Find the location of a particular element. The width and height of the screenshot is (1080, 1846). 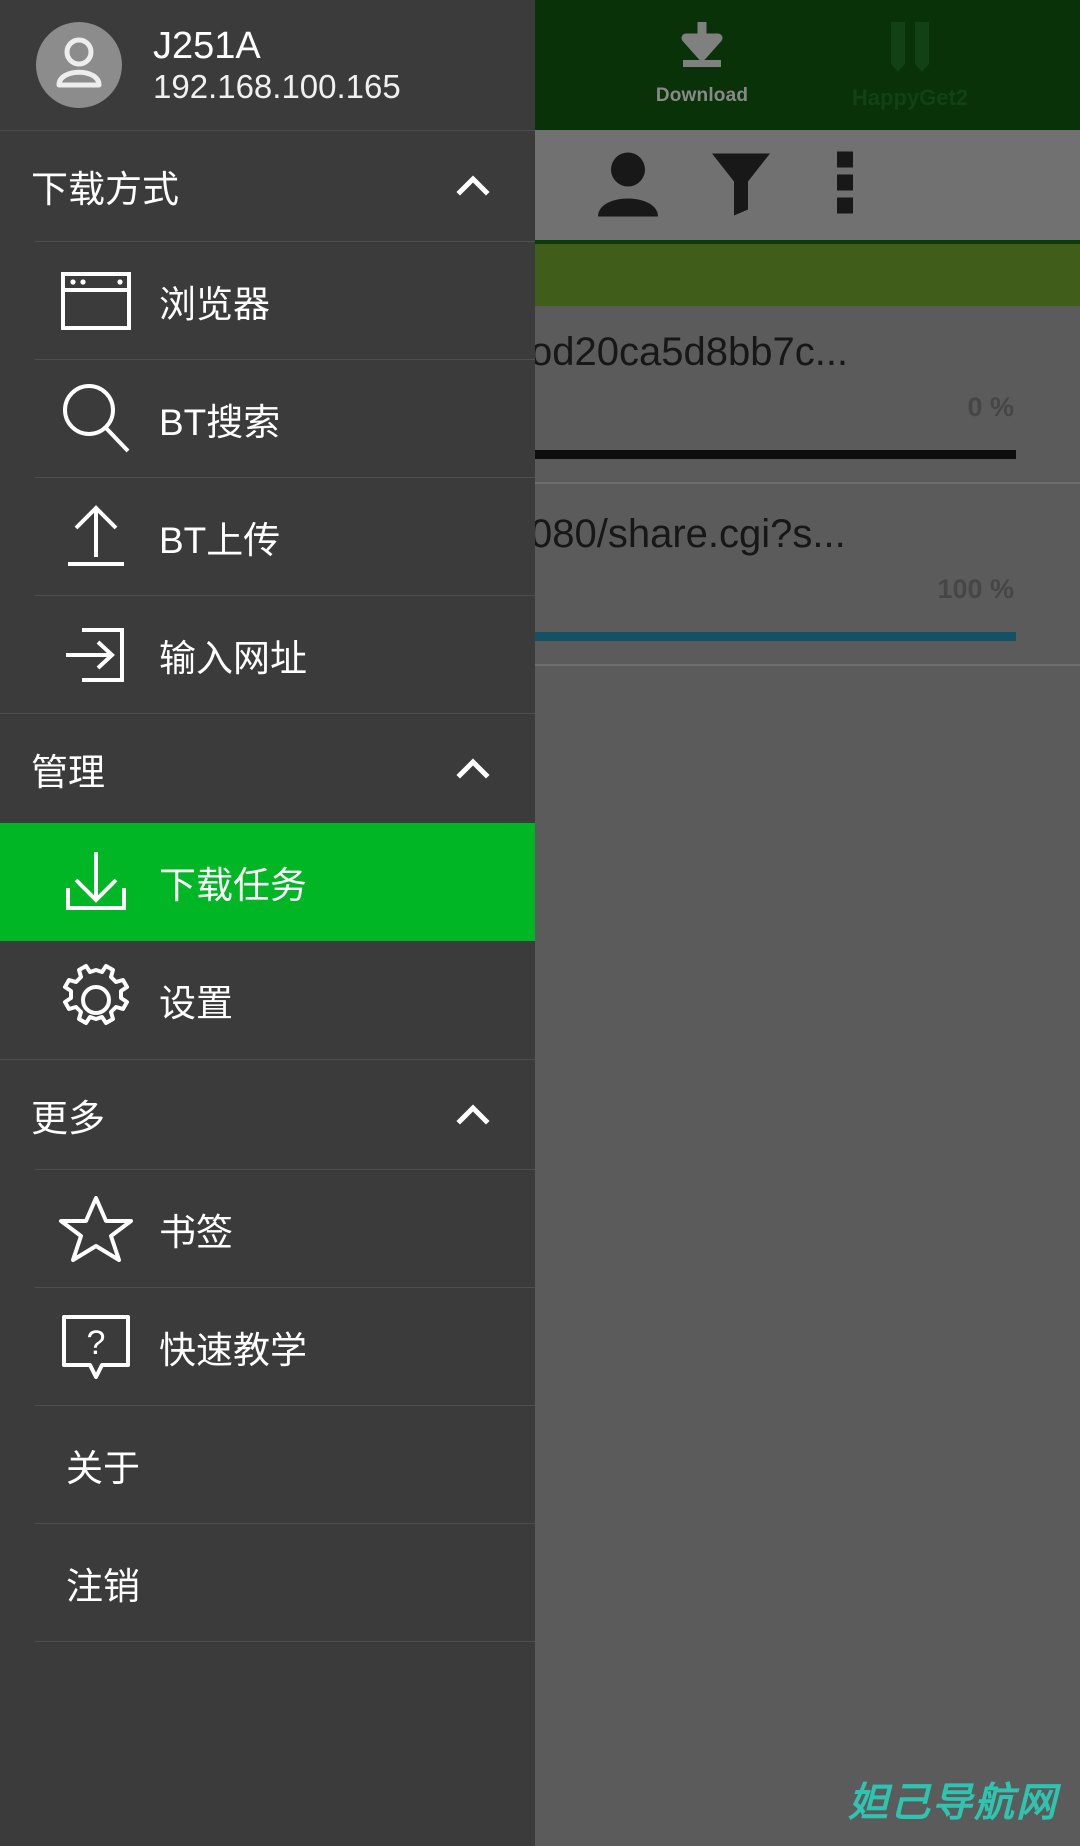

question-bubble-icon: ? is located at coordinates (96, 1347).